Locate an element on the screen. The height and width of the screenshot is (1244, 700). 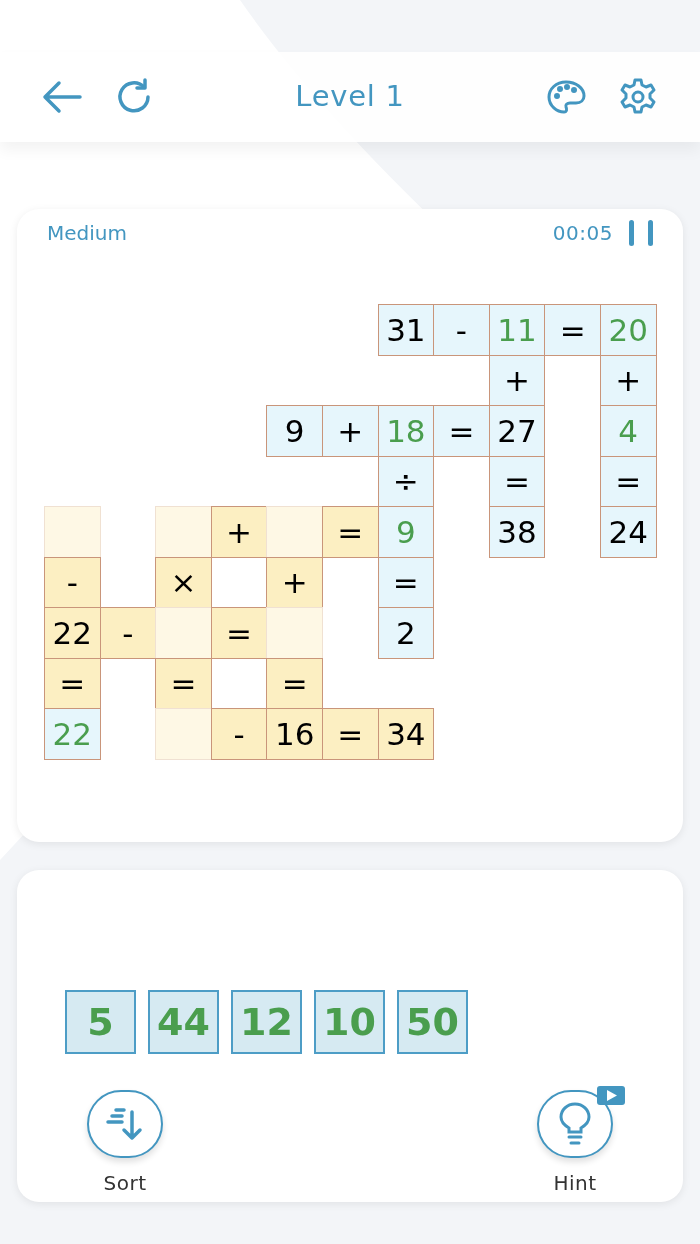
grid-cell: ÷ is located at coordinates (406, 481).